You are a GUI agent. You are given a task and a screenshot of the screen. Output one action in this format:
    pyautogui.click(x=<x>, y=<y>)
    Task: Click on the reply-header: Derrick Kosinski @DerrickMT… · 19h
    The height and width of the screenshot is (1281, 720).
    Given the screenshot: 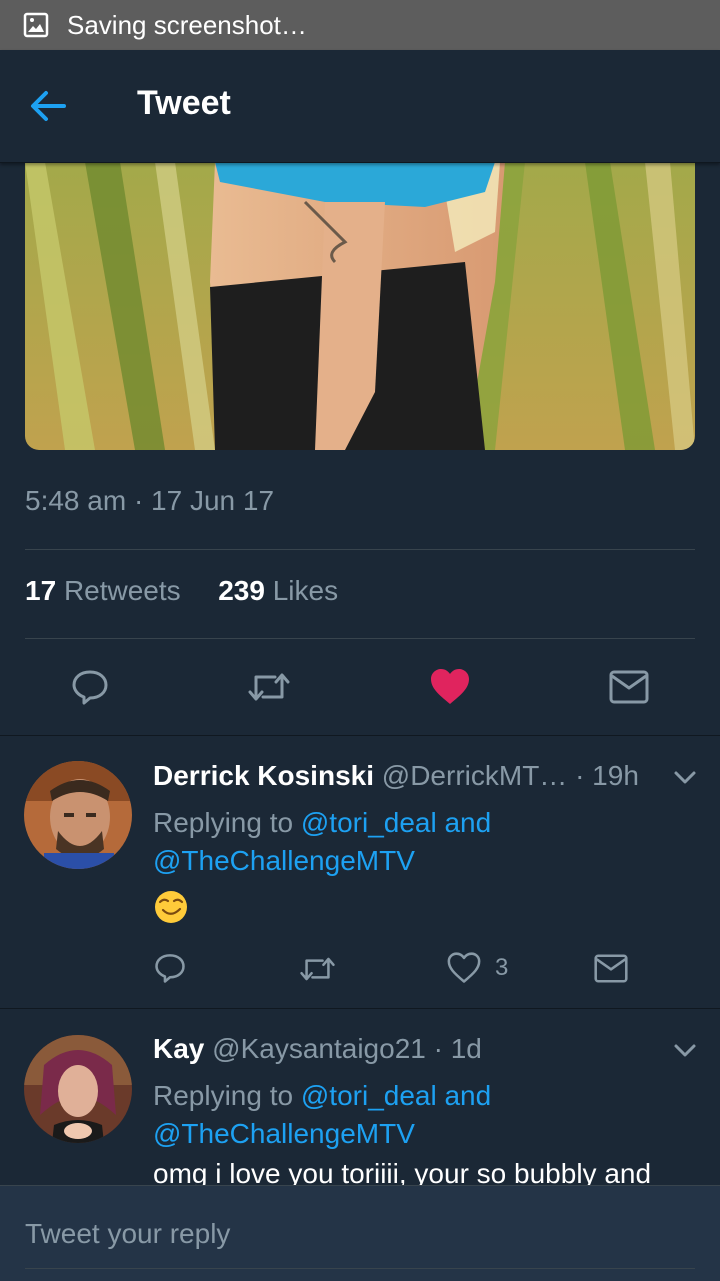 What is the action you would take?
    pyautogui.click(x=396, y=776)
    